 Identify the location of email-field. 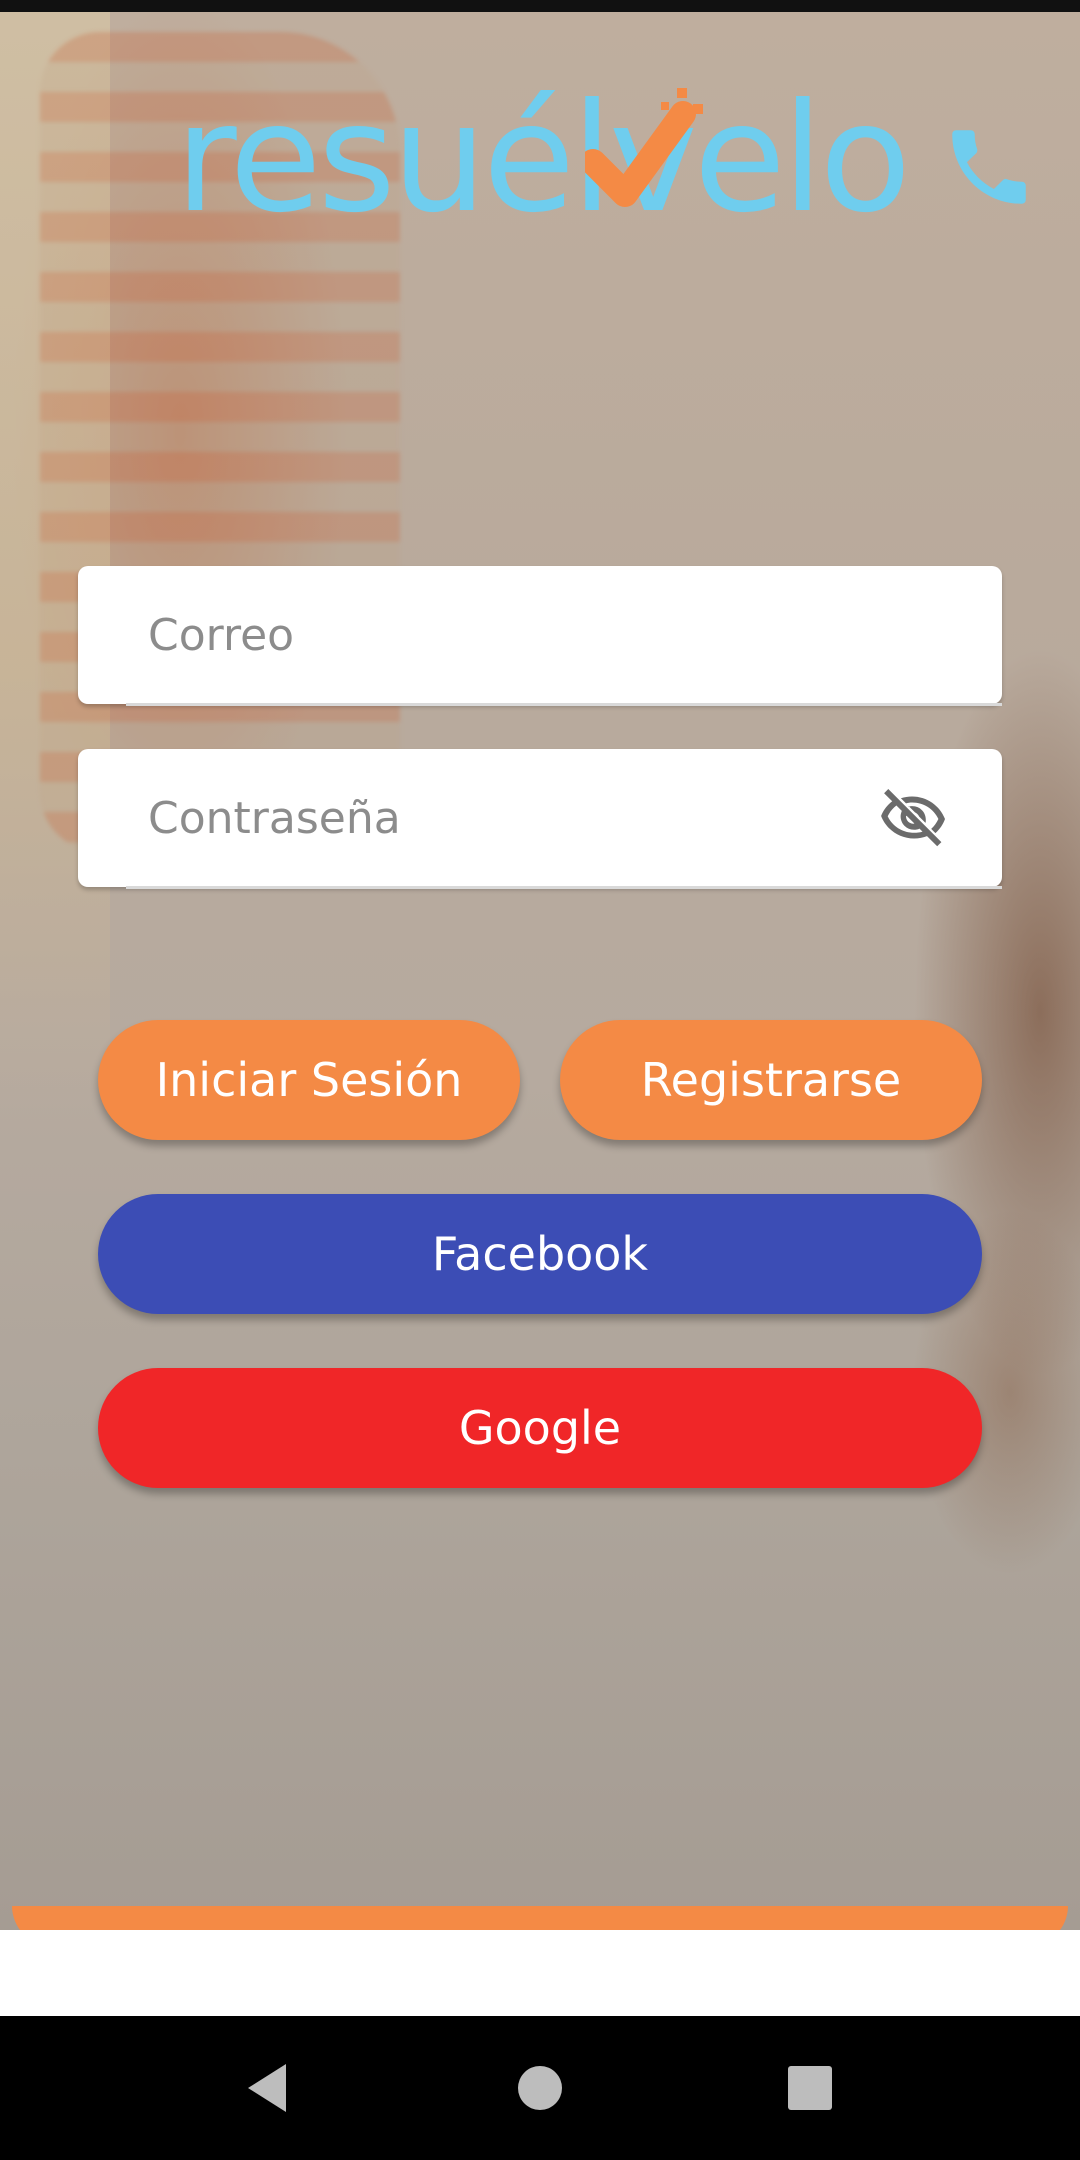
(540, 636).